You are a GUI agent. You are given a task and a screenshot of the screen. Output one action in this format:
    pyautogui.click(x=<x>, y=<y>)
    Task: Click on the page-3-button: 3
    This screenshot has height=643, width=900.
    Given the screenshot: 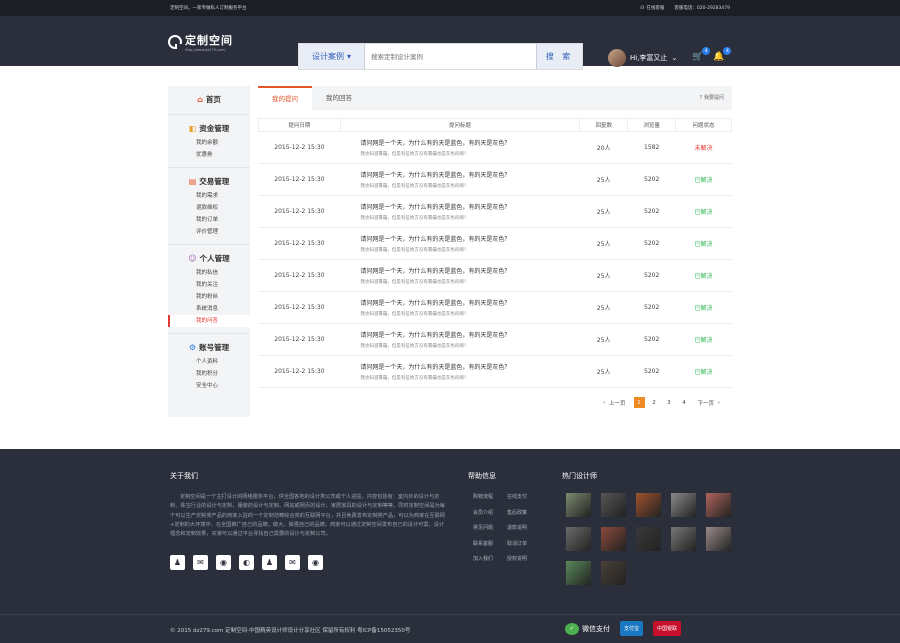 What is the action you would take?
    pyautogui.click(x=669, y=402)
    